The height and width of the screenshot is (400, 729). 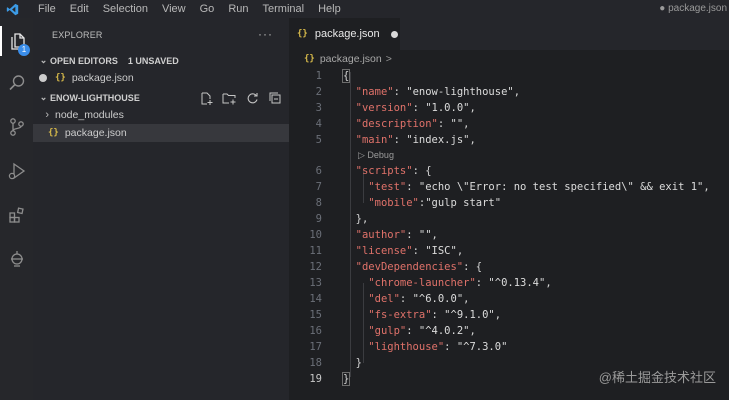 I want to click on line-number: 11, so click(x=315, y=251).